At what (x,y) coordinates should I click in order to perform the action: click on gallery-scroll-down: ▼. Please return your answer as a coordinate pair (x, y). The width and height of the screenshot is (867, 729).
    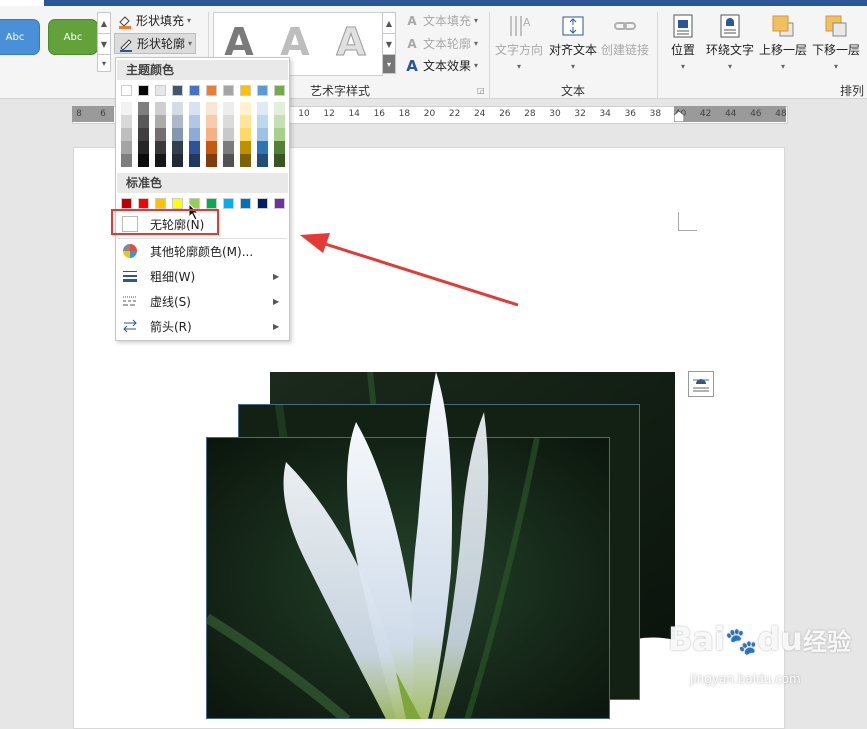
    Looking at the image, I should click on (104, 44).